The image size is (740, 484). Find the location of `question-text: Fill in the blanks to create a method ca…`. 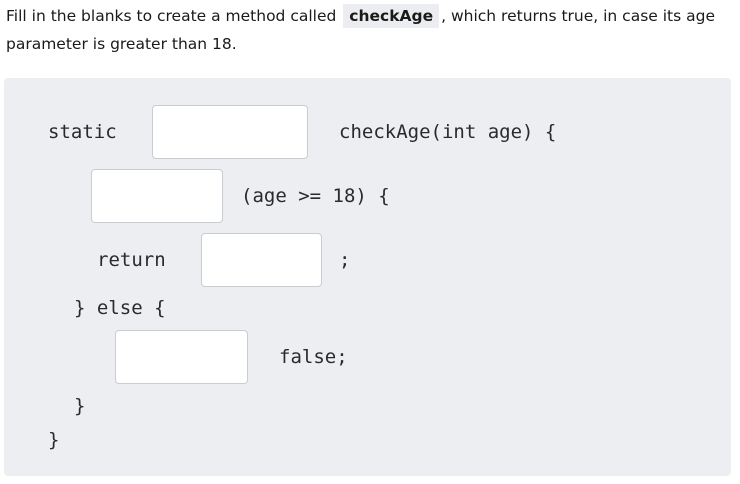

question-text: Fill in the blanks to create a method ca… is located at coordinates (371, 30).